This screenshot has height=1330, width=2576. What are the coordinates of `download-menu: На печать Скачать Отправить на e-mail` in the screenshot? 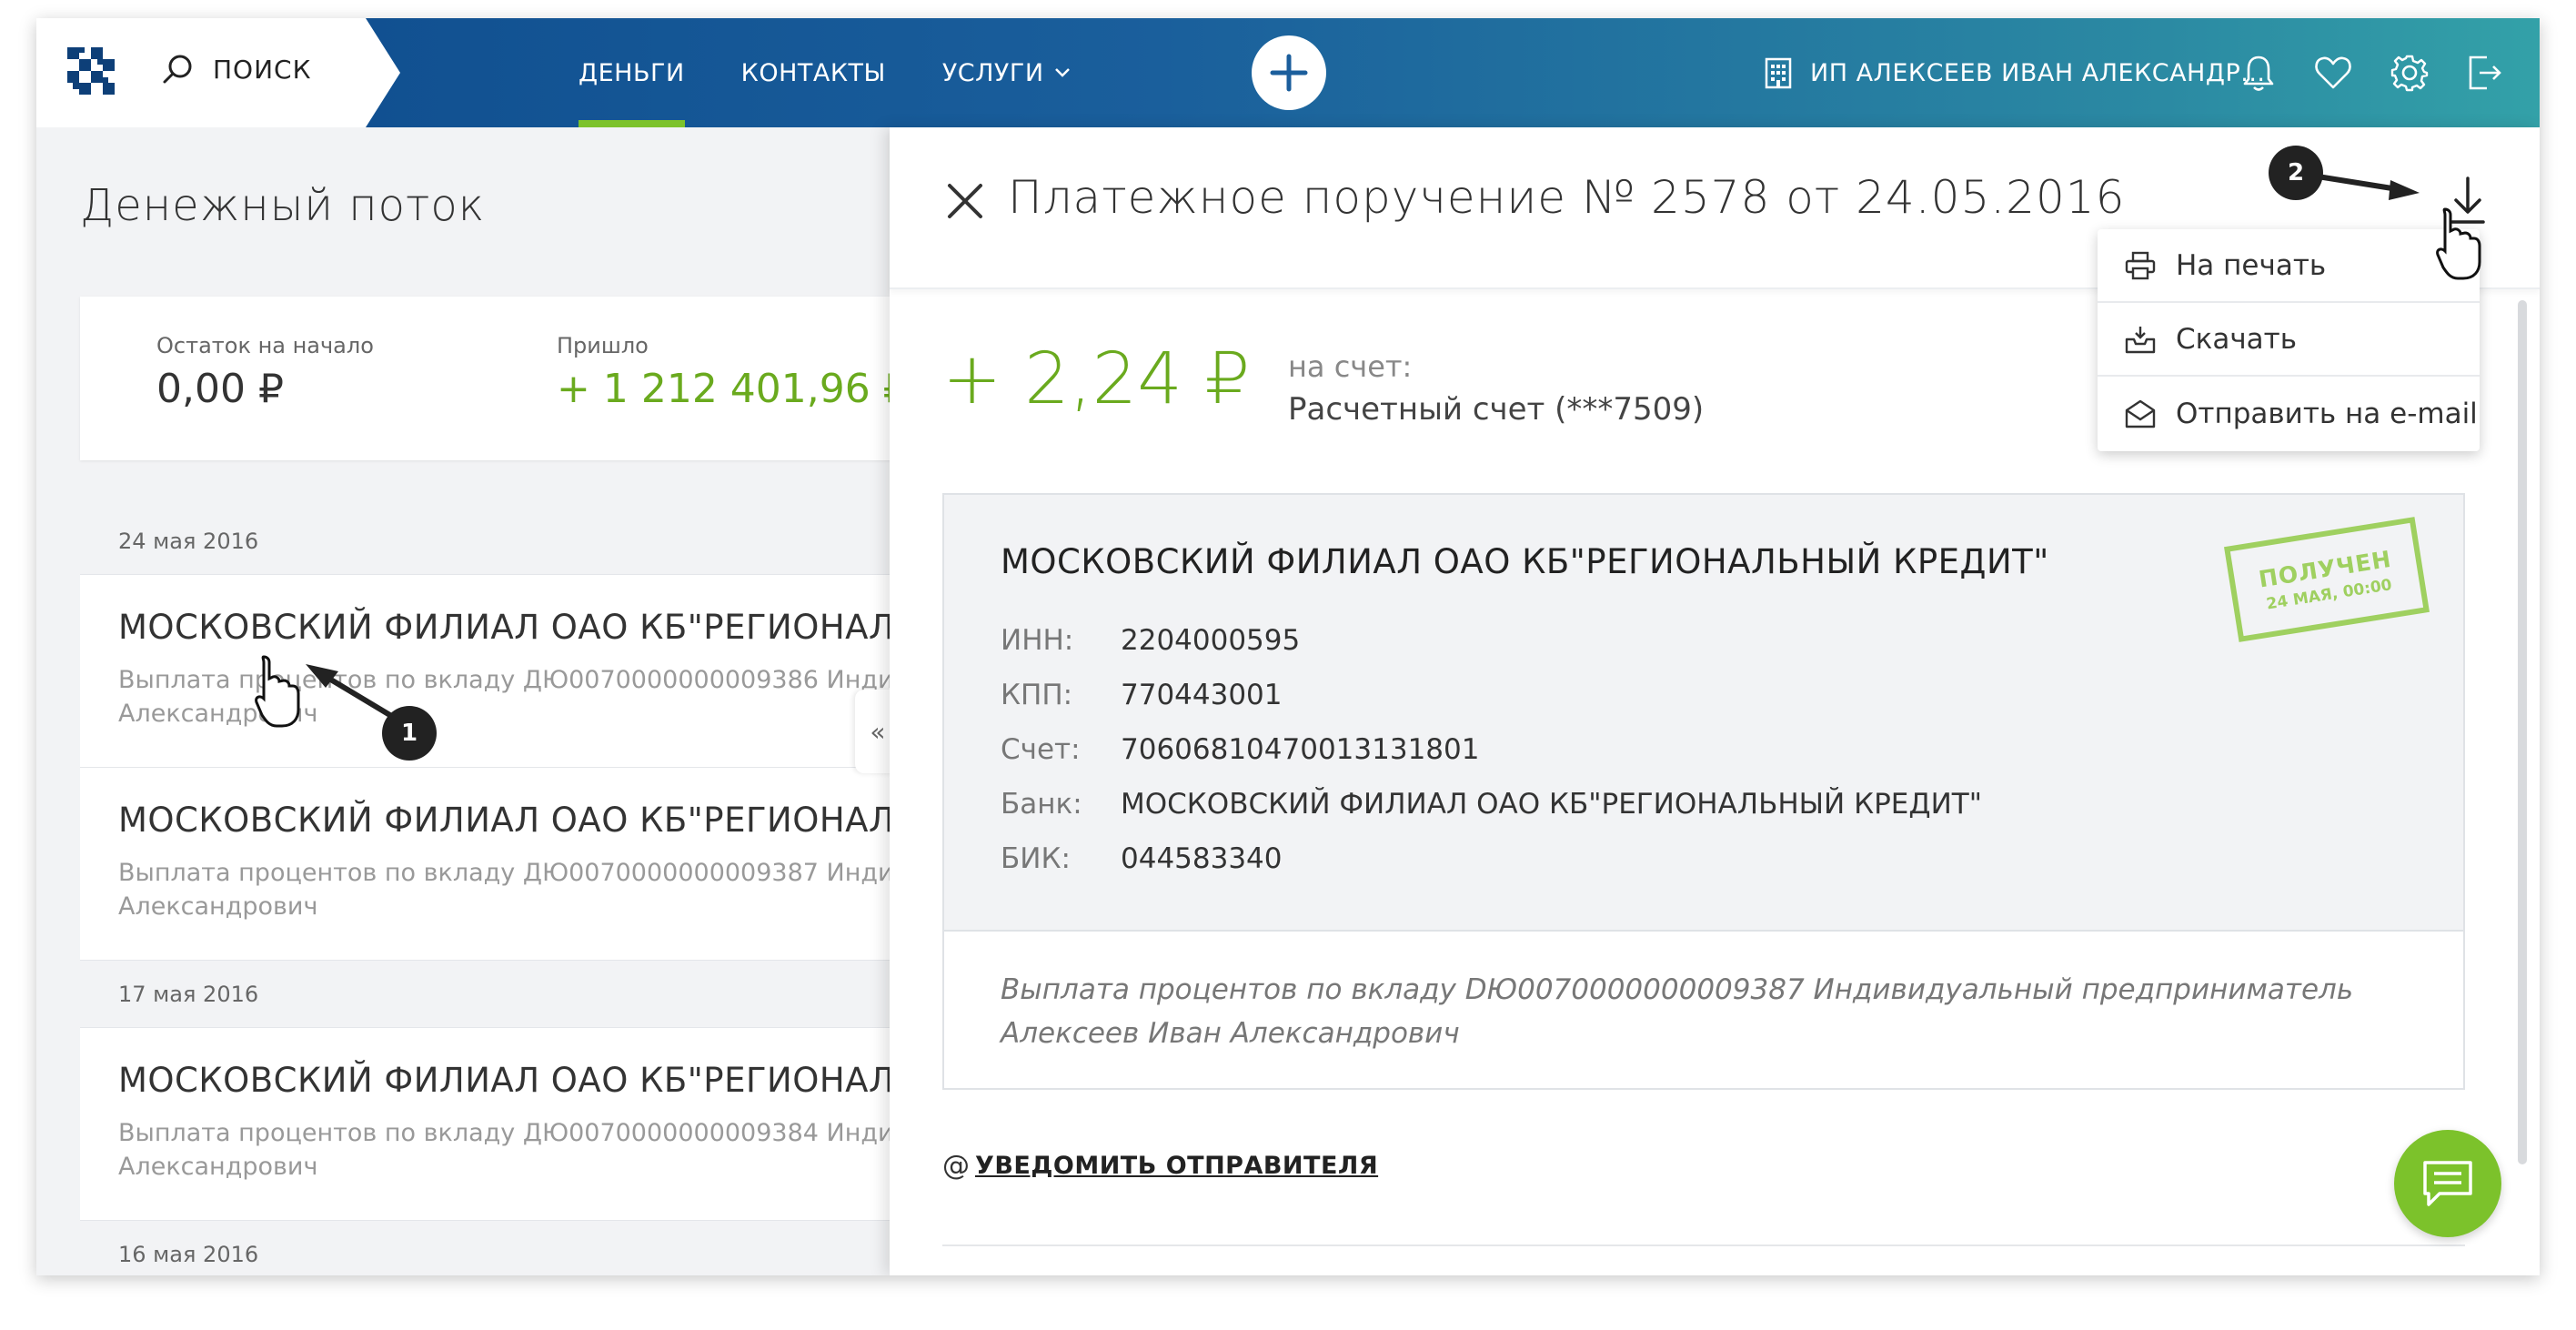 It's located at (2289, 340).